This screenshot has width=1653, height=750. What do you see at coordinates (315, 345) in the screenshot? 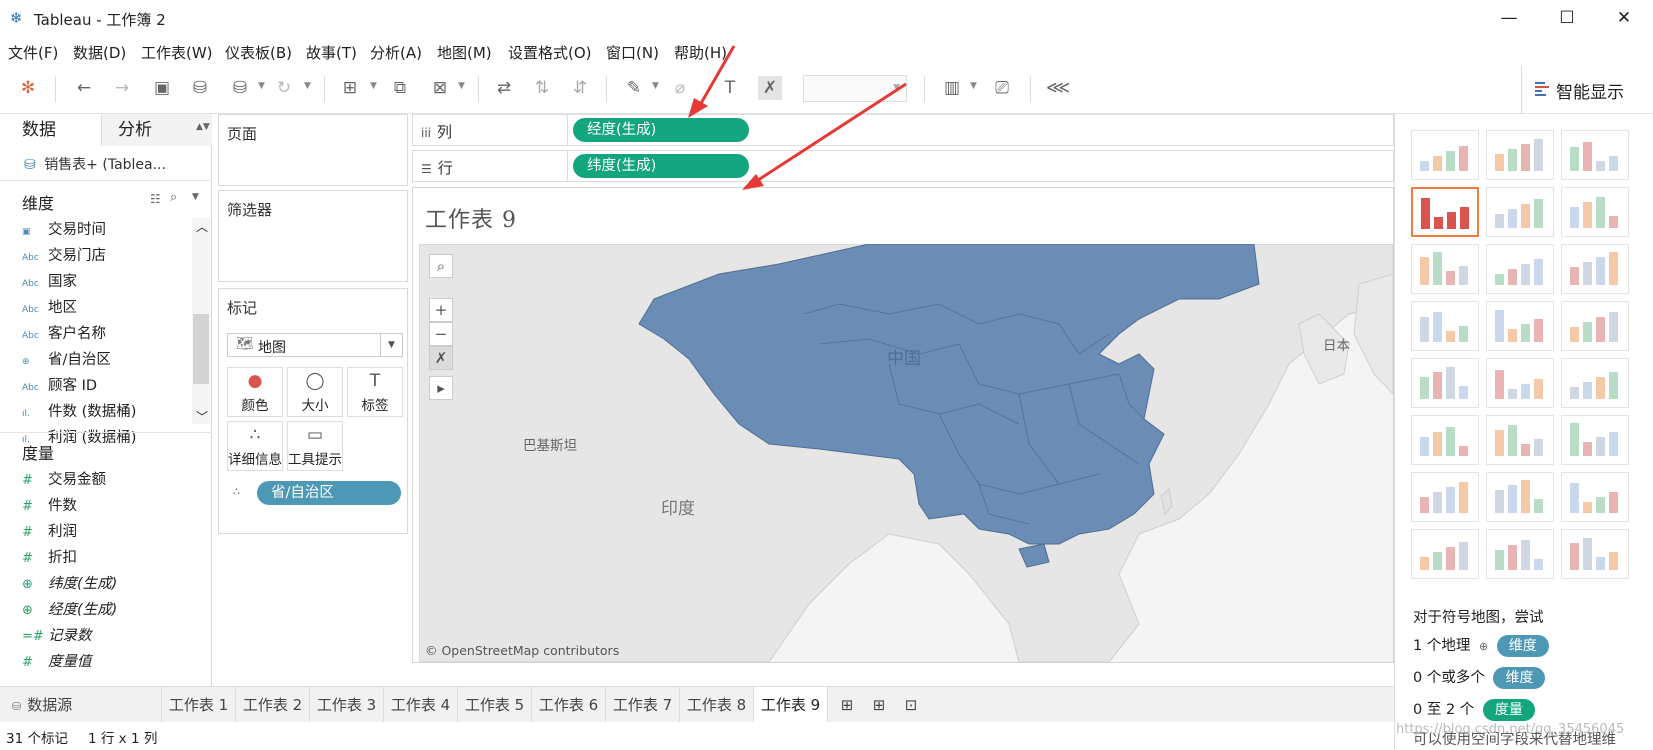
I see `mark-type-dropdown: 🗺 地图 ▼` at bounding box center [315, 345].